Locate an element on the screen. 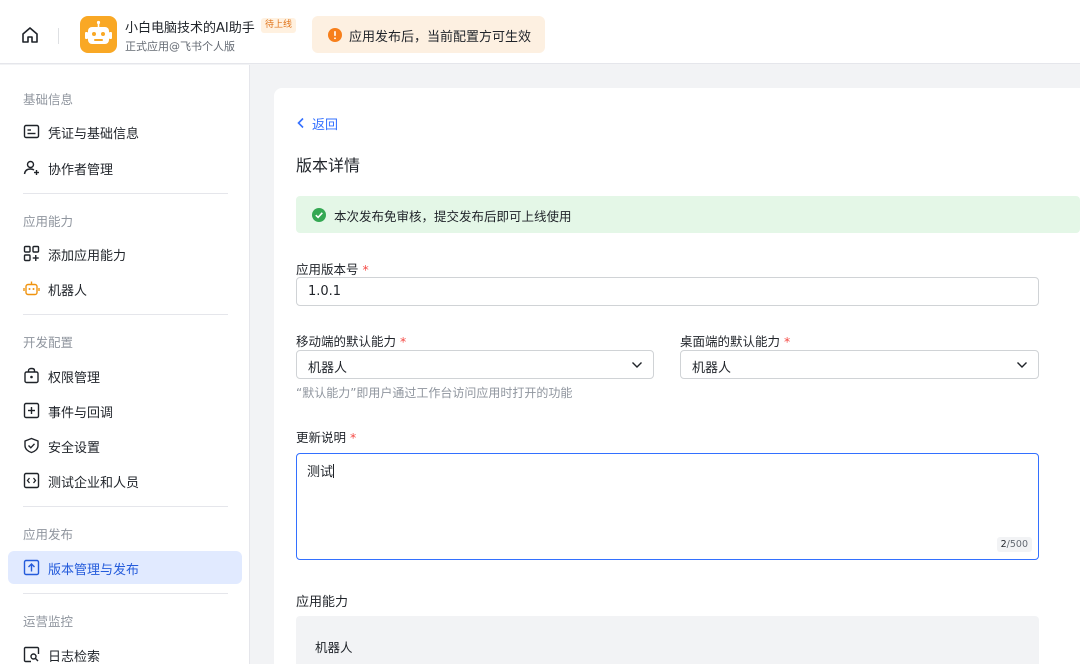  sidebar-item-label: 权限管理 is located at coordinates (74, 378).